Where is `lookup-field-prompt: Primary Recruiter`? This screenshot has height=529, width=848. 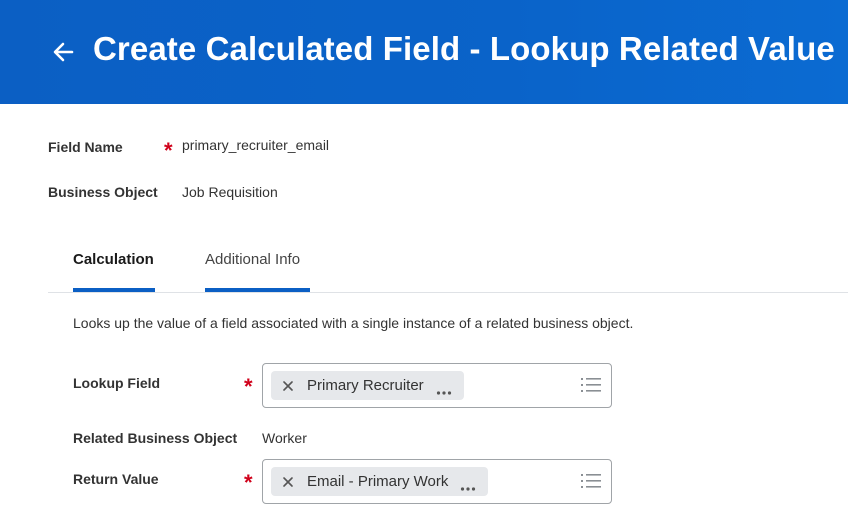 lookup-field-prompt: Primary Recruiter is located at coordinates (437, 385).